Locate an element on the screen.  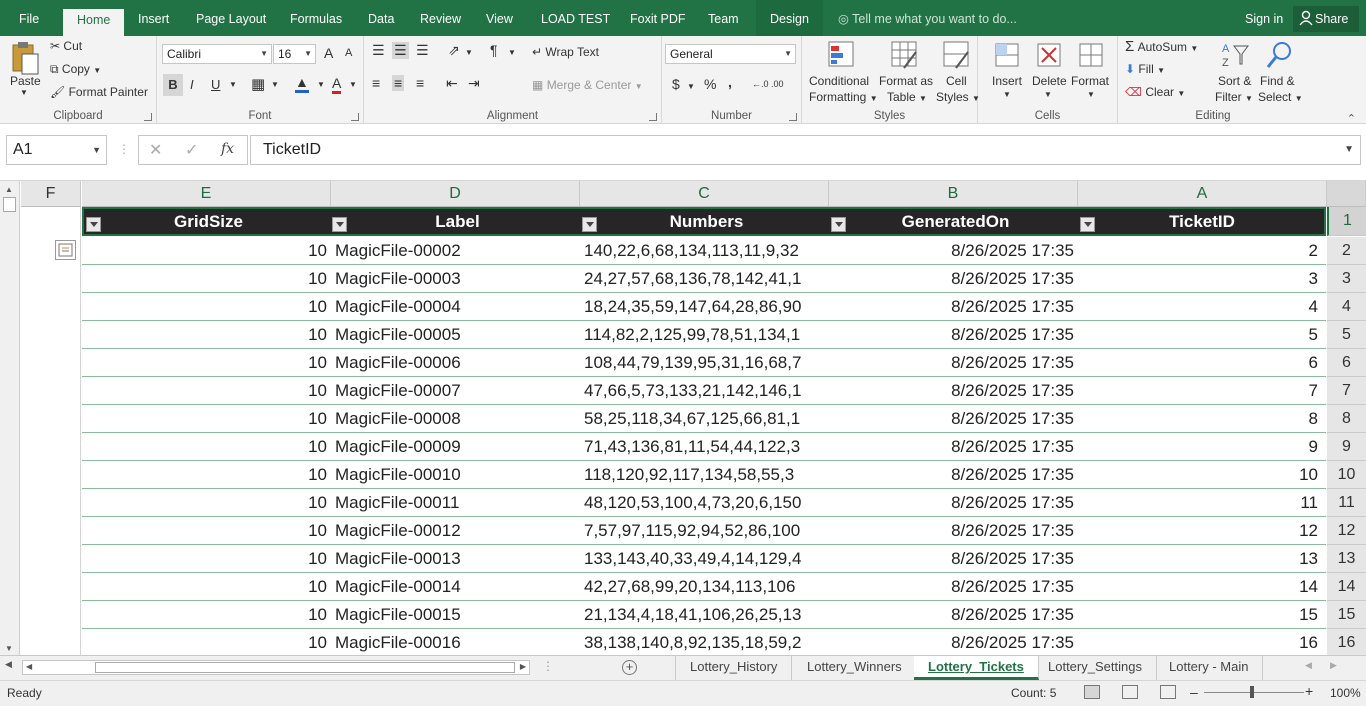
tab-data: Data is located at coordinates (381, 18).